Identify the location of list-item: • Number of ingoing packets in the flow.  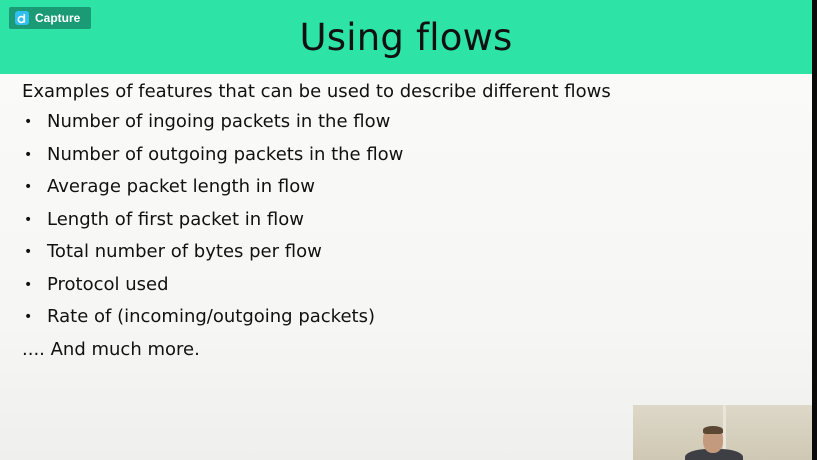
(402, 126).